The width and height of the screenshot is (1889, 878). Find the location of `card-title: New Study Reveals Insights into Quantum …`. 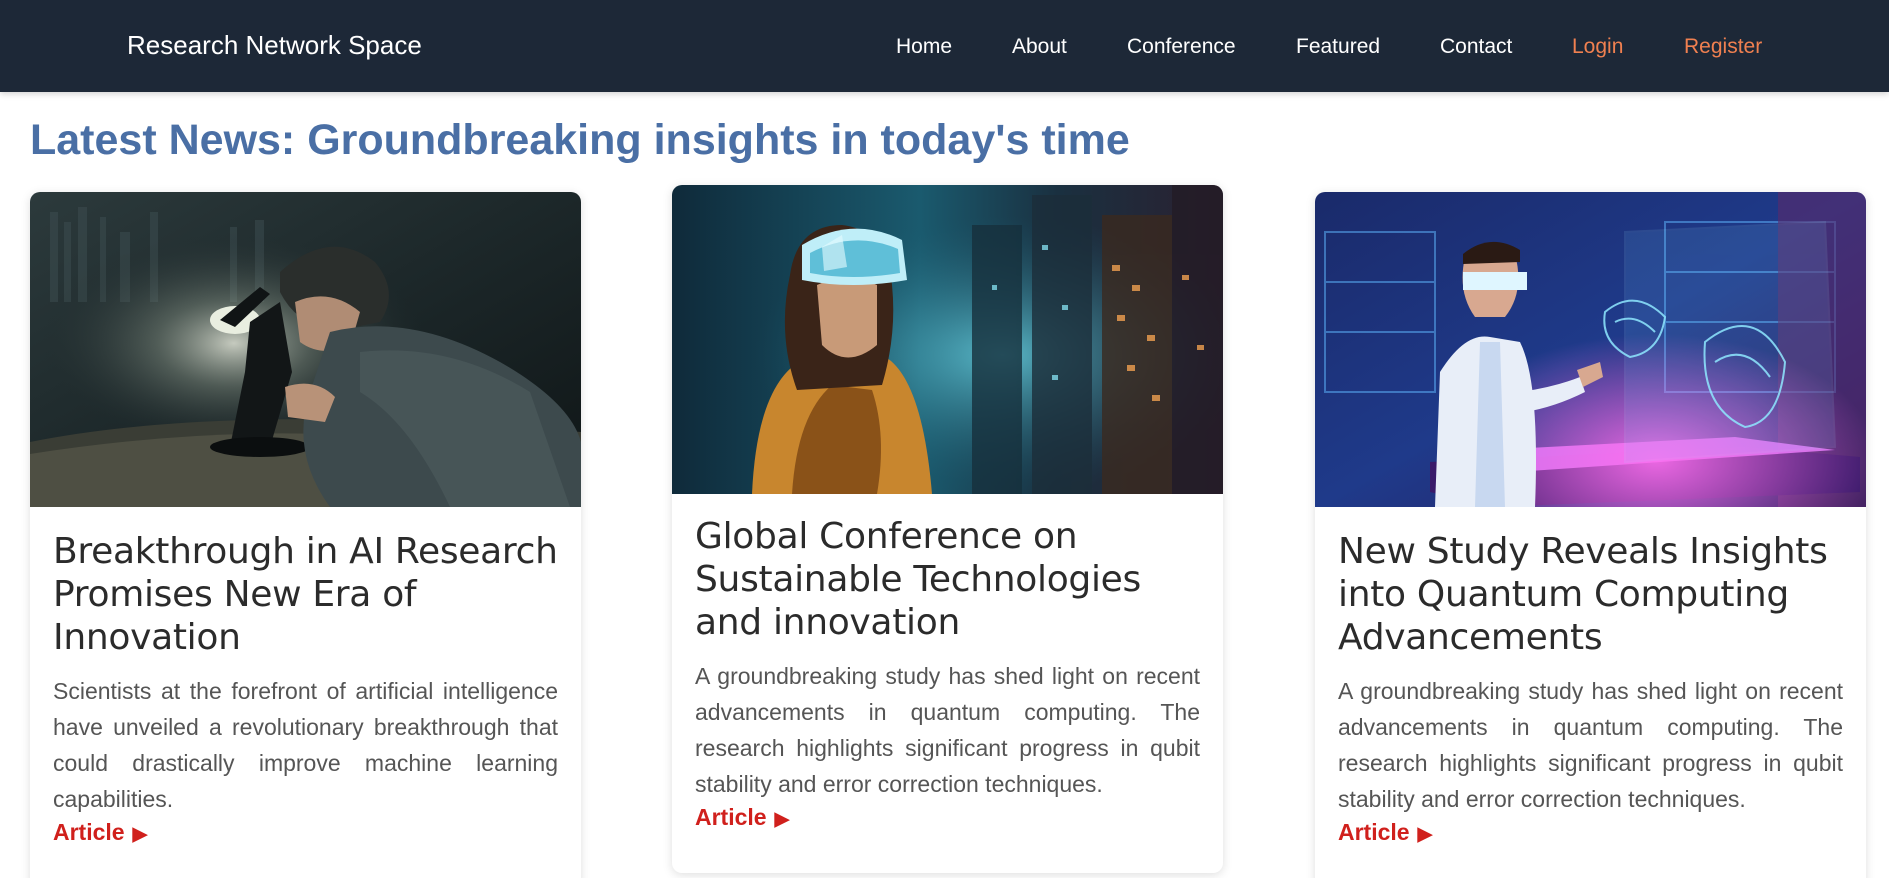

card-title: New Study Reveals Insights into Quantum … is located at coordinates (1583, 594).